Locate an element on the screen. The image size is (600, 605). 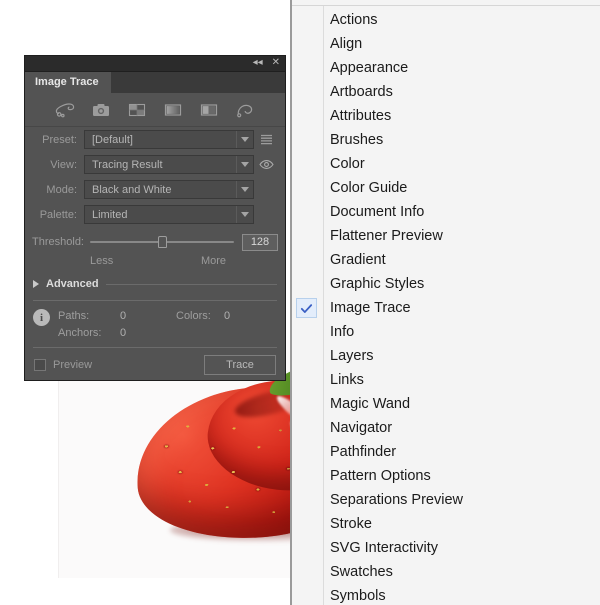
menu-item-flattener-preview: Flattener Preview is located at coordinates (446, 236).